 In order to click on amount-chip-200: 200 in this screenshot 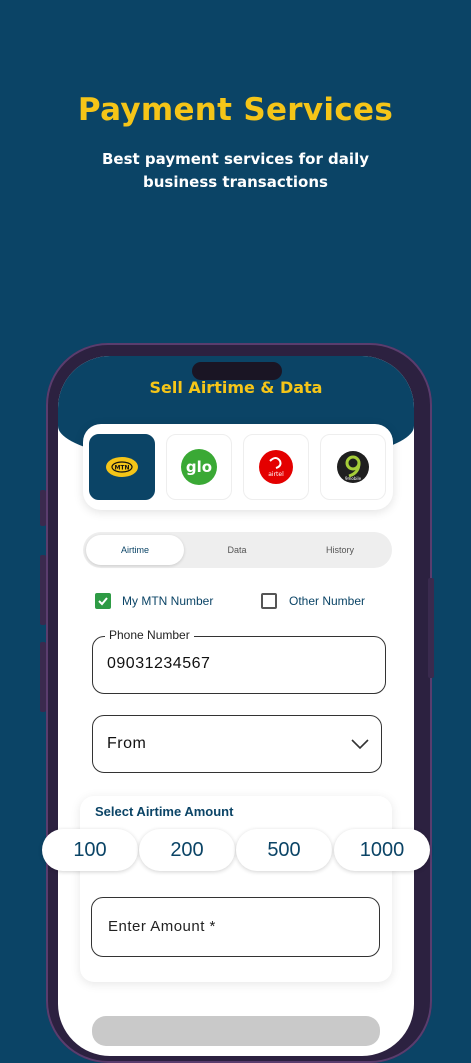, I will do `click(187, 850)`.